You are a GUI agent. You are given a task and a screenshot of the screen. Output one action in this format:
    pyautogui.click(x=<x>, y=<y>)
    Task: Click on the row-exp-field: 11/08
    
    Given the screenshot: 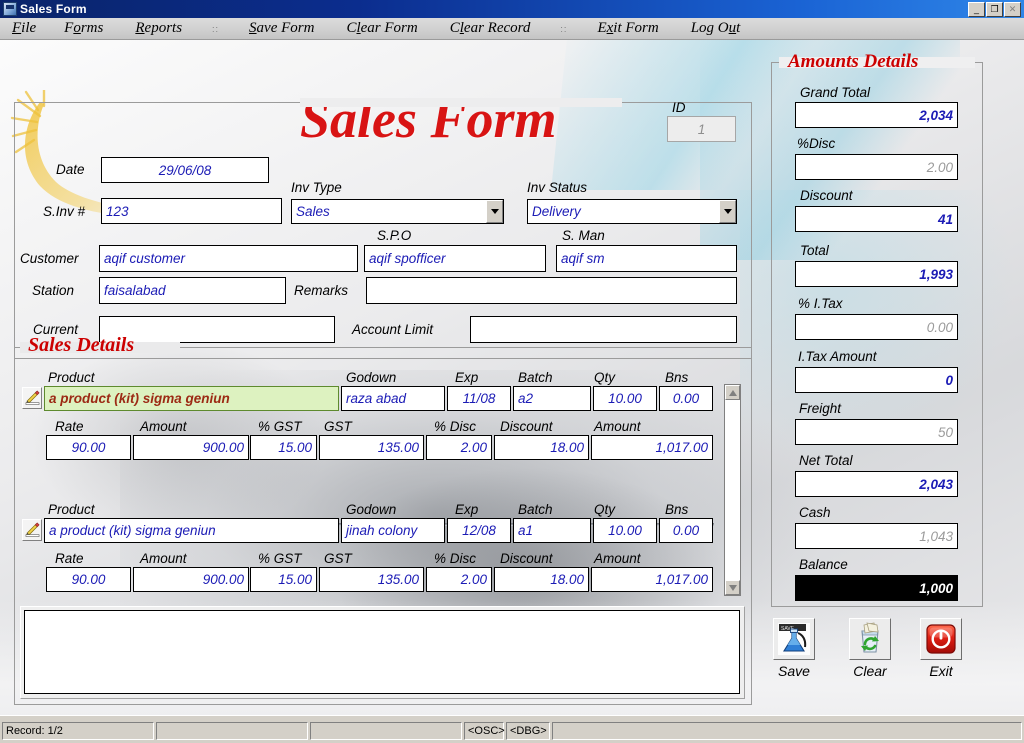 What is the action you would take?
    pyautogui.click(x=479, y=398)
    